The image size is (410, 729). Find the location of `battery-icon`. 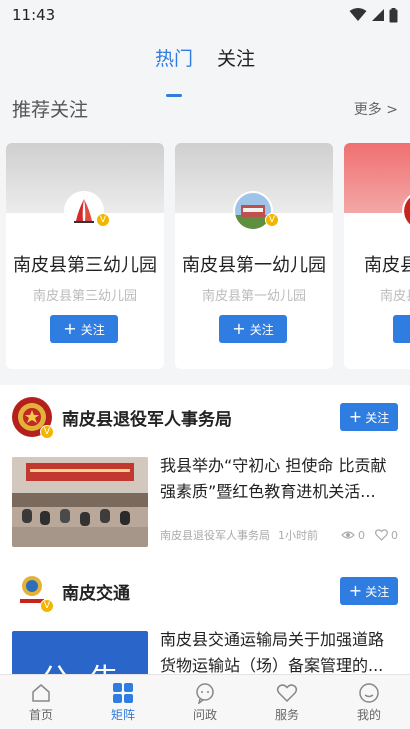

battery-icon is located at coordinates (393, 14).